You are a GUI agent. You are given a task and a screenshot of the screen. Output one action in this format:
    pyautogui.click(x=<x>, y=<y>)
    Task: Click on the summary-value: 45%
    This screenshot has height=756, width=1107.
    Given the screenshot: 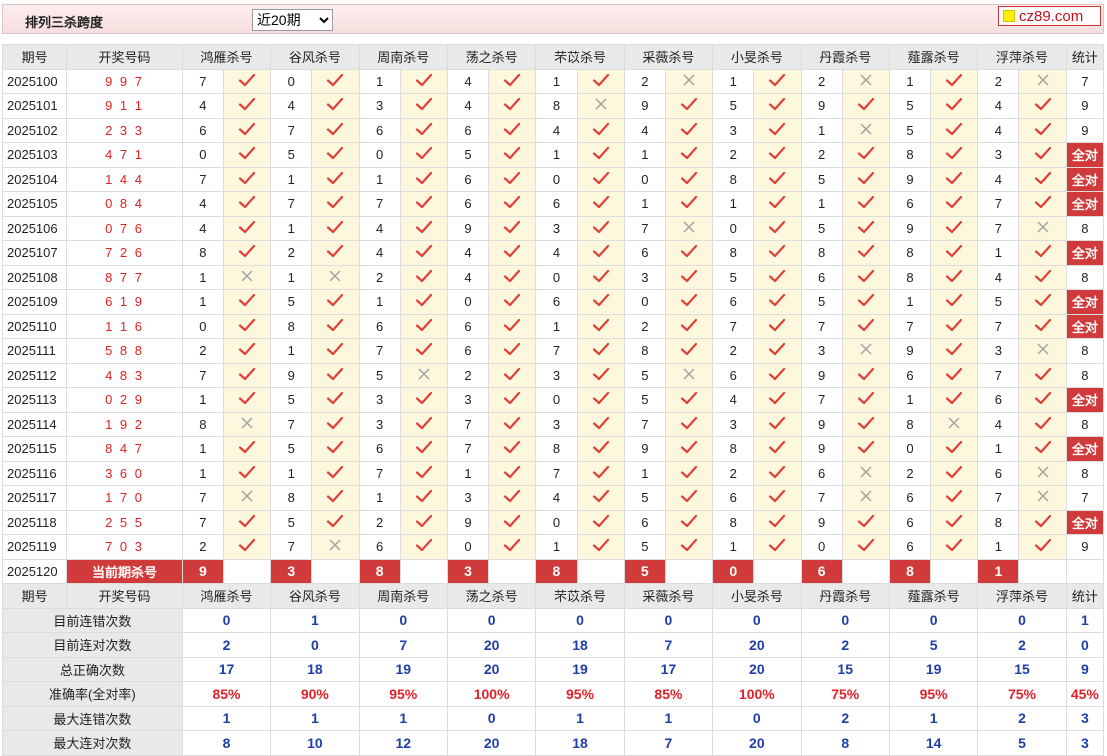 What is the action you would take?
    pyautogui.click(x=1085, y=694)
    